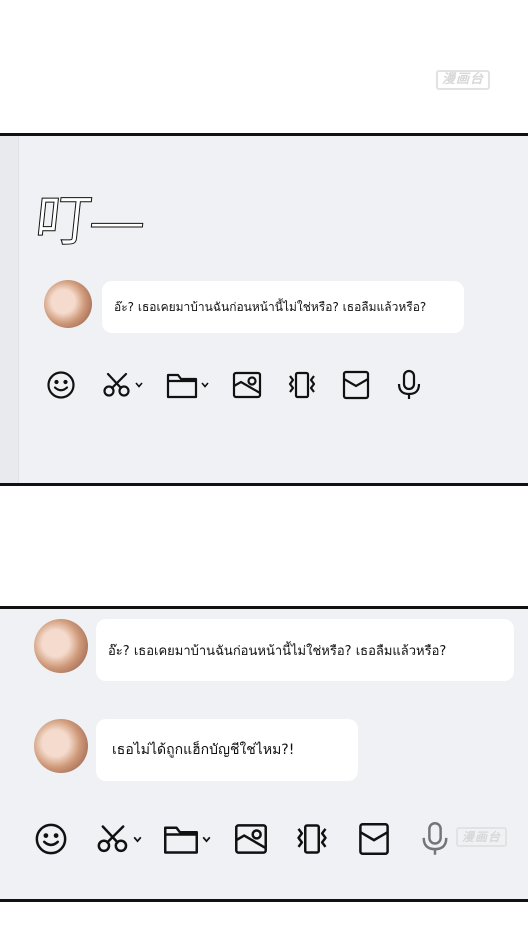  Describe the element at coordinates (90, 222) in the screenshot. I see `sound-effect-text: 叮—` at that location.